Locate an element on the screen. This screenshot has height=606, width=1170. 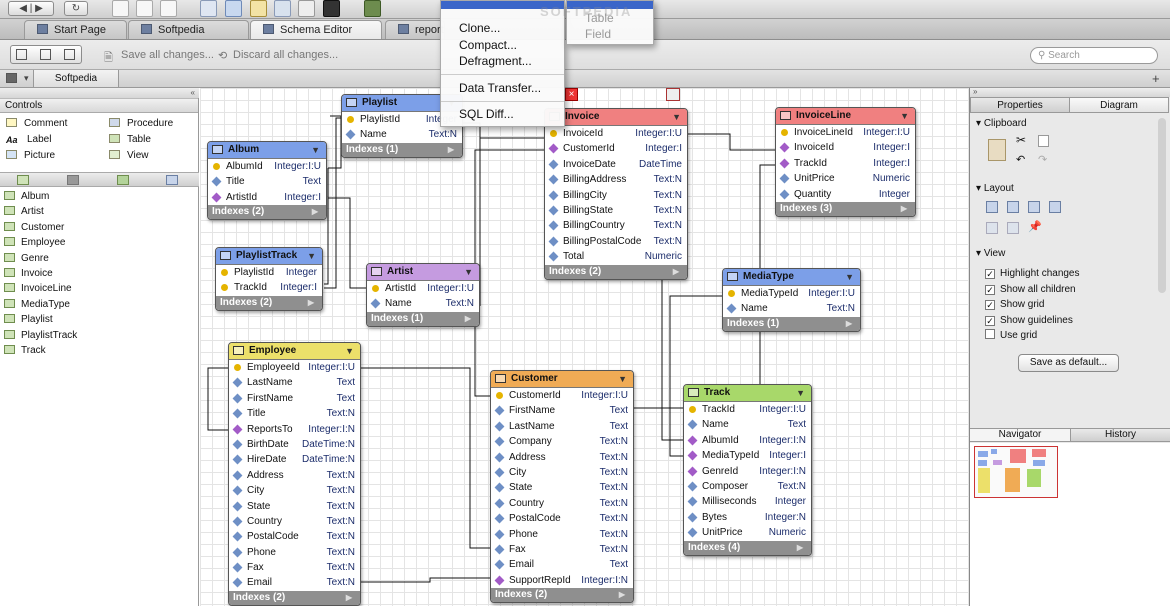
back-forward-buttons: ◀ | ▶ is located at coordinates (31, 8).